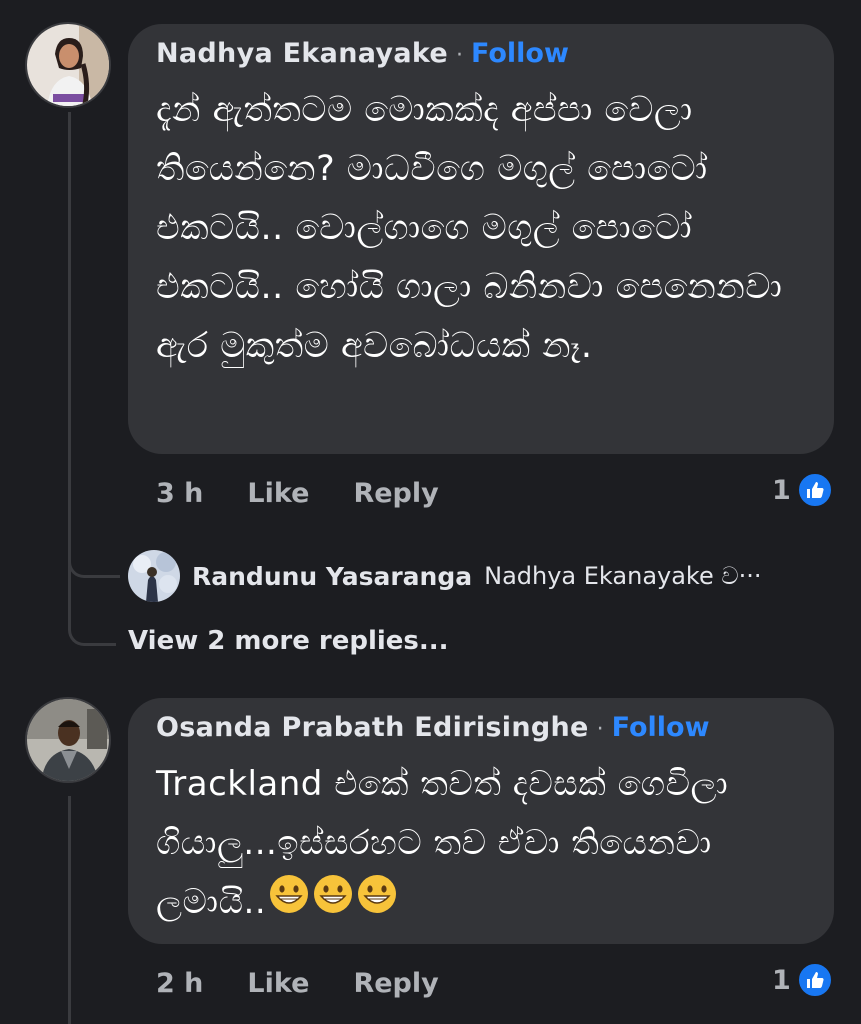  What do you see at coordinates (179, 983) in the screenshot?
I see `comment-time: 2 h` at bounding box center [179, 983].